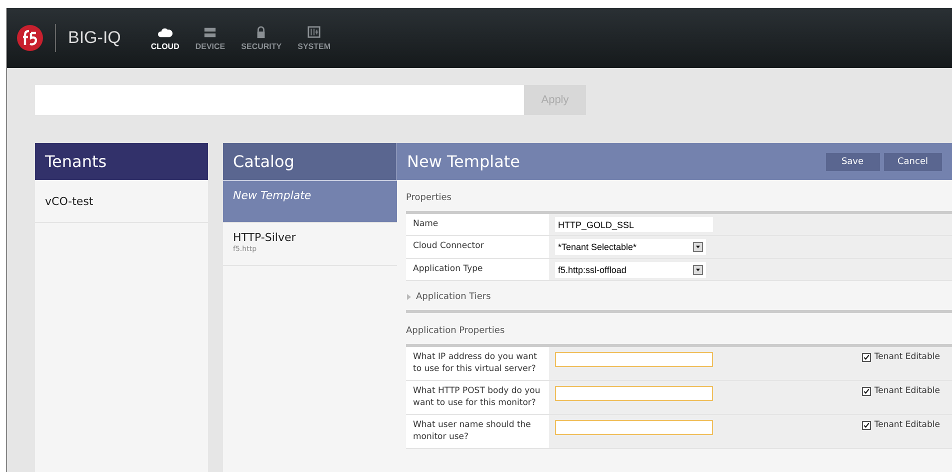 The height and width of the screenshot is (472, 952). I want to click on section-title: Application Properties, so click(456, 331).